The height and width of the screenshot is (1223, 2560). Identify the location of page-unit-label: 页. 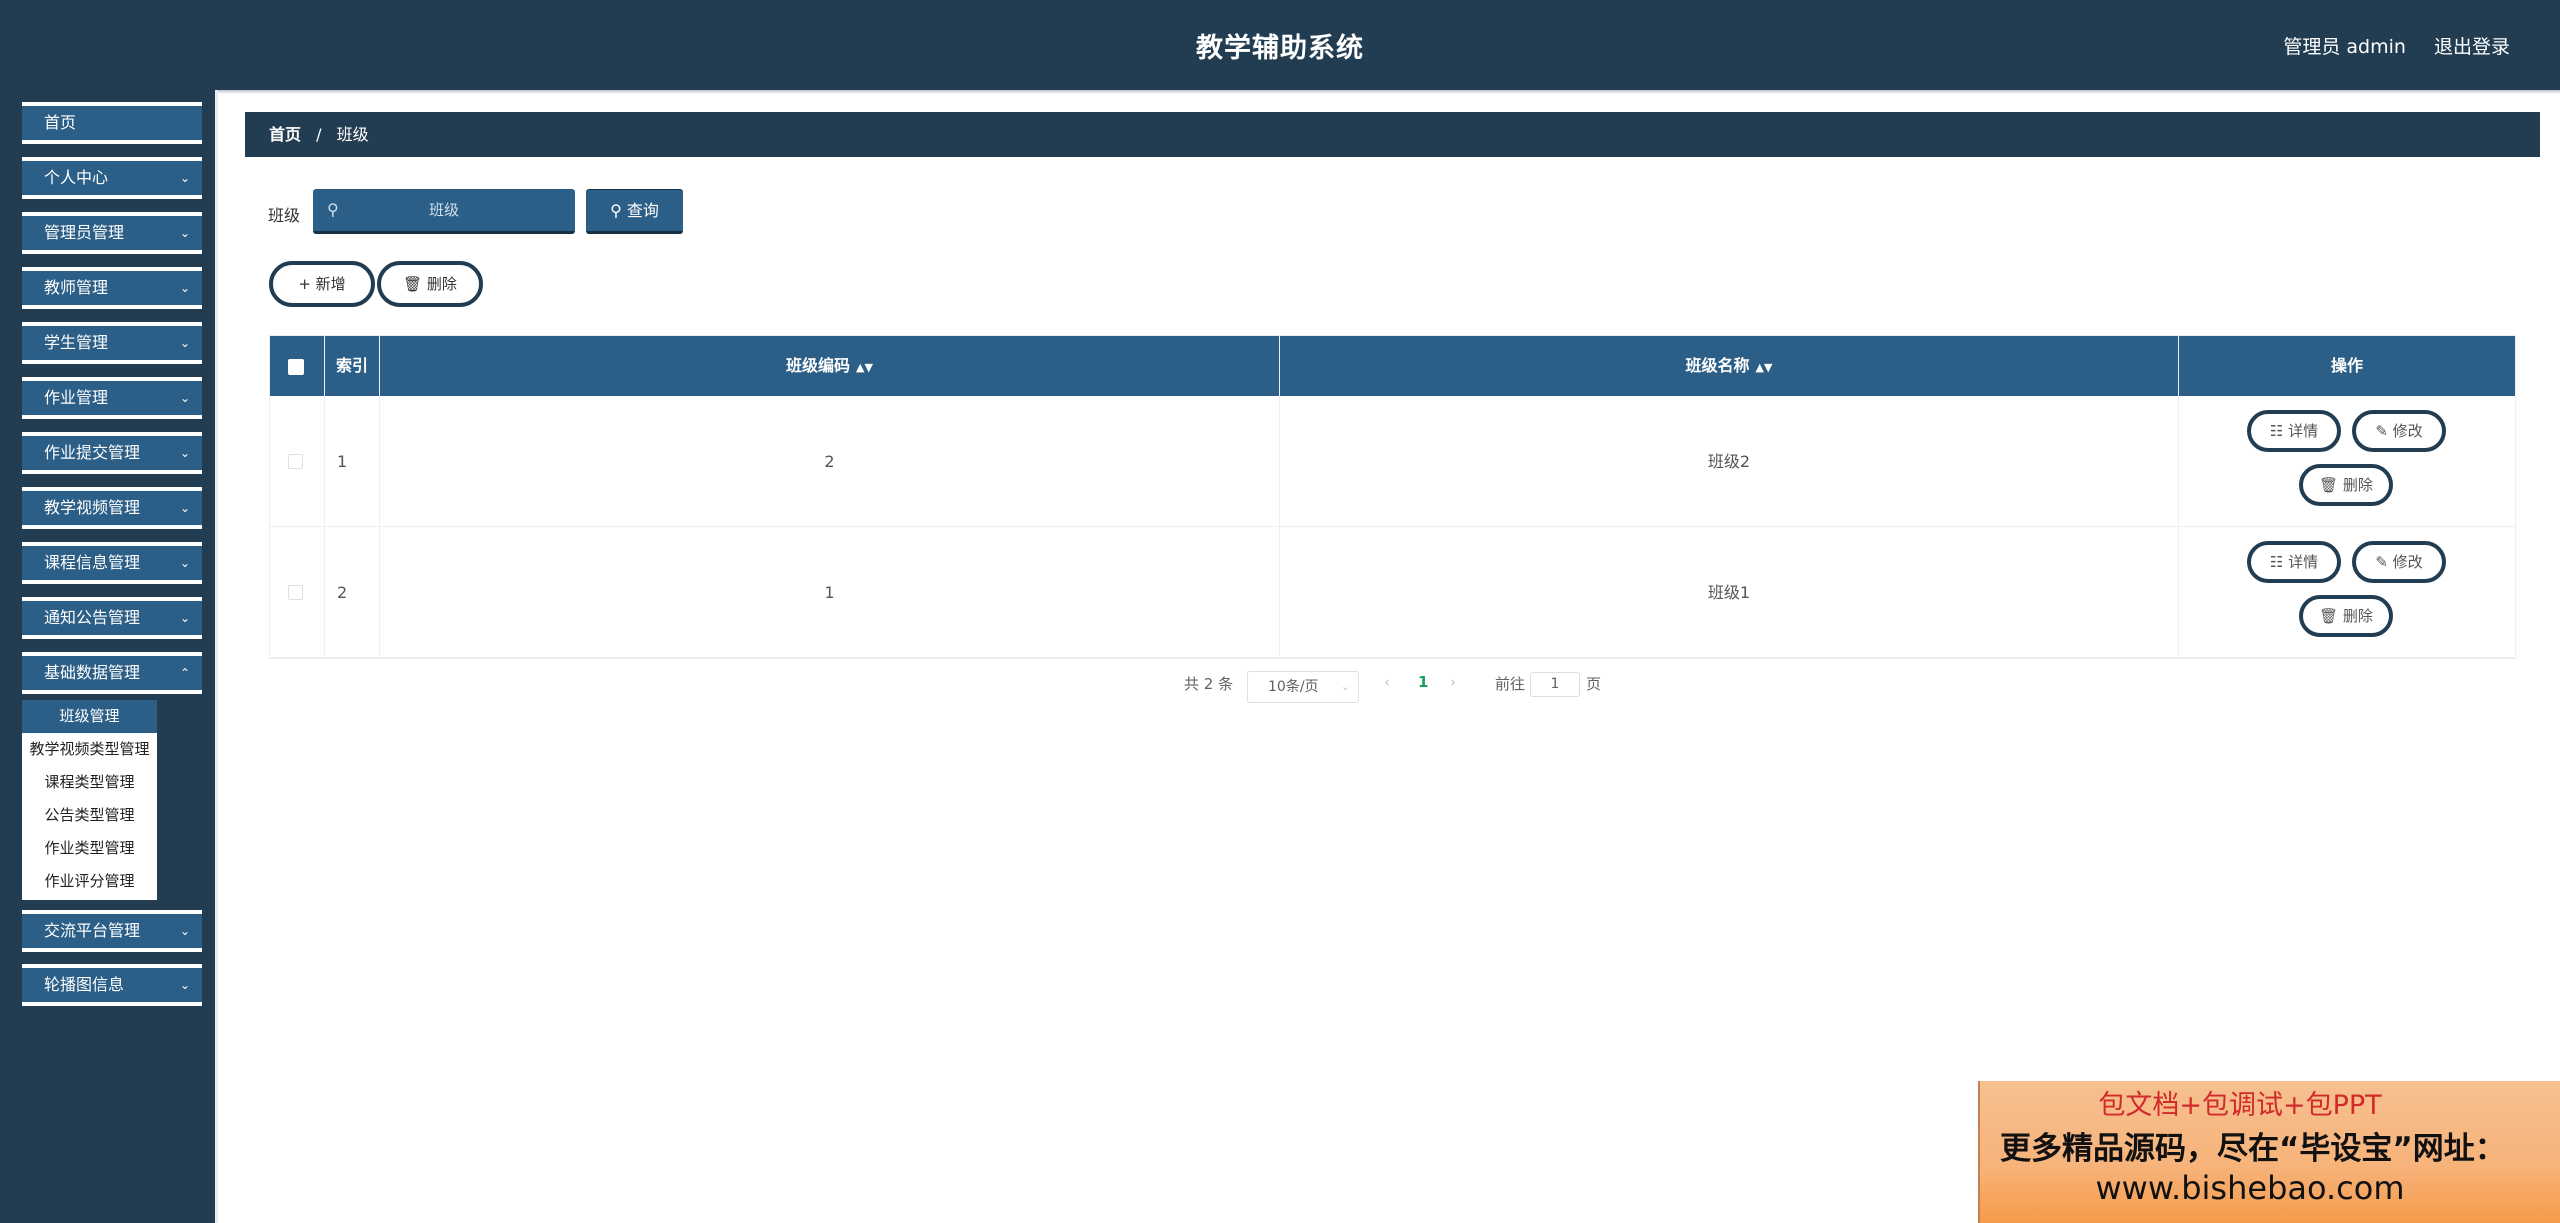
(1594, 684).